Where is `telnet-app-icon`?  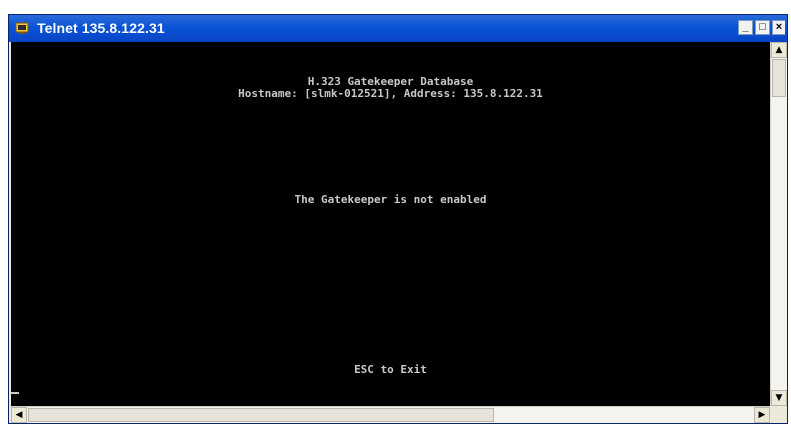 telnet-app-icon is located at coordinates (22, 28).